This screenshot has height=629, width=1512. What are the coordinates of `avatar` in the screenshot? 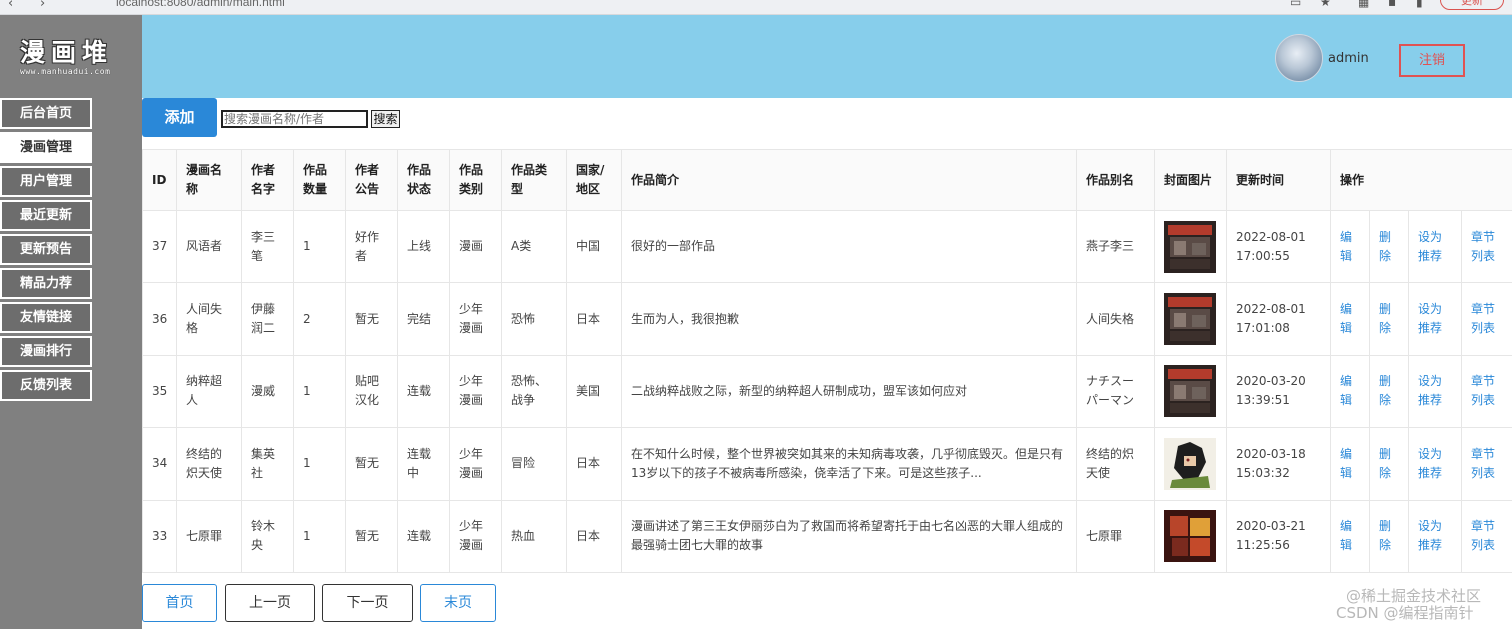 It's located at (1299, 58).